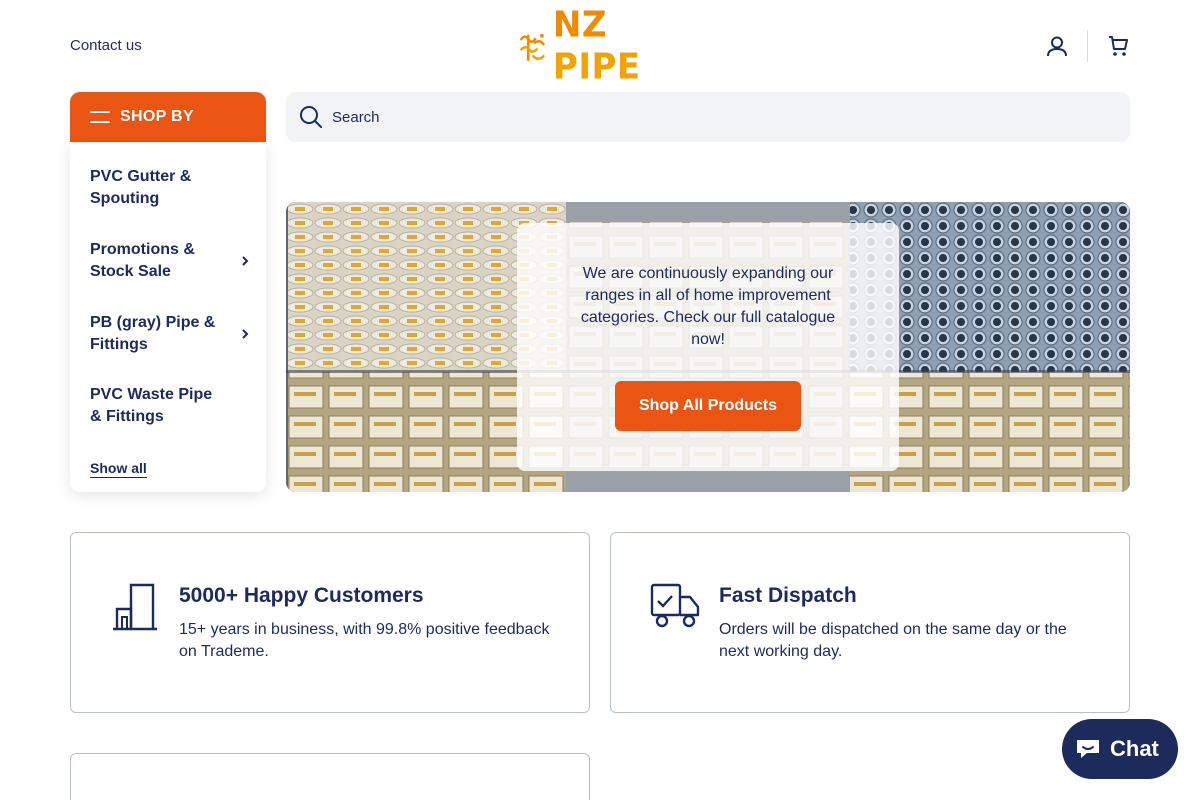 The image size is (1200, 800). I want to click on user-icon, so click(1057, 46).